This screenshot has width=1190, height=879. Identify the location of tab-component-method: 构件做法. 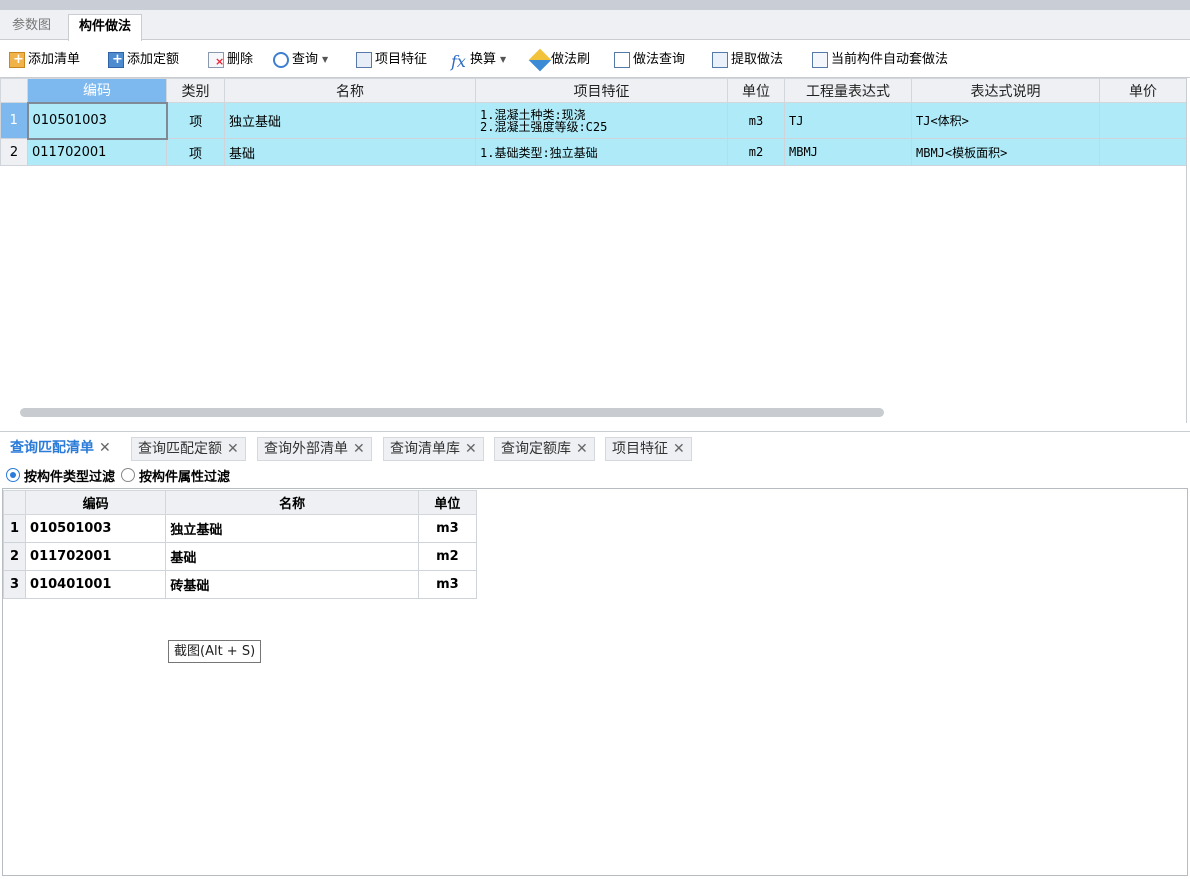
(105, 27).